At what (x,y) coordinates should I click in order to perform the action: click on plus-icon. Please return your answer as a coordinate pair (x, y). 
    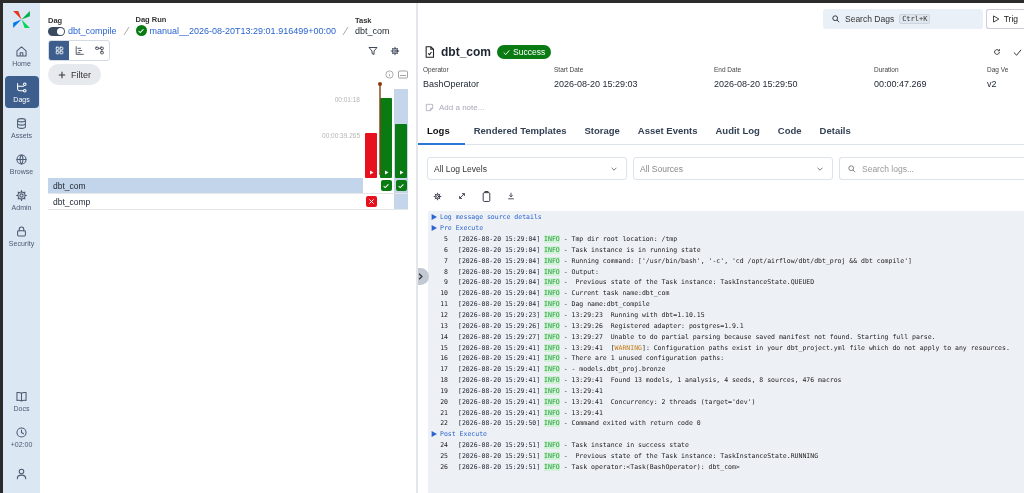
    Looking at the image, I should click on (62, 74).